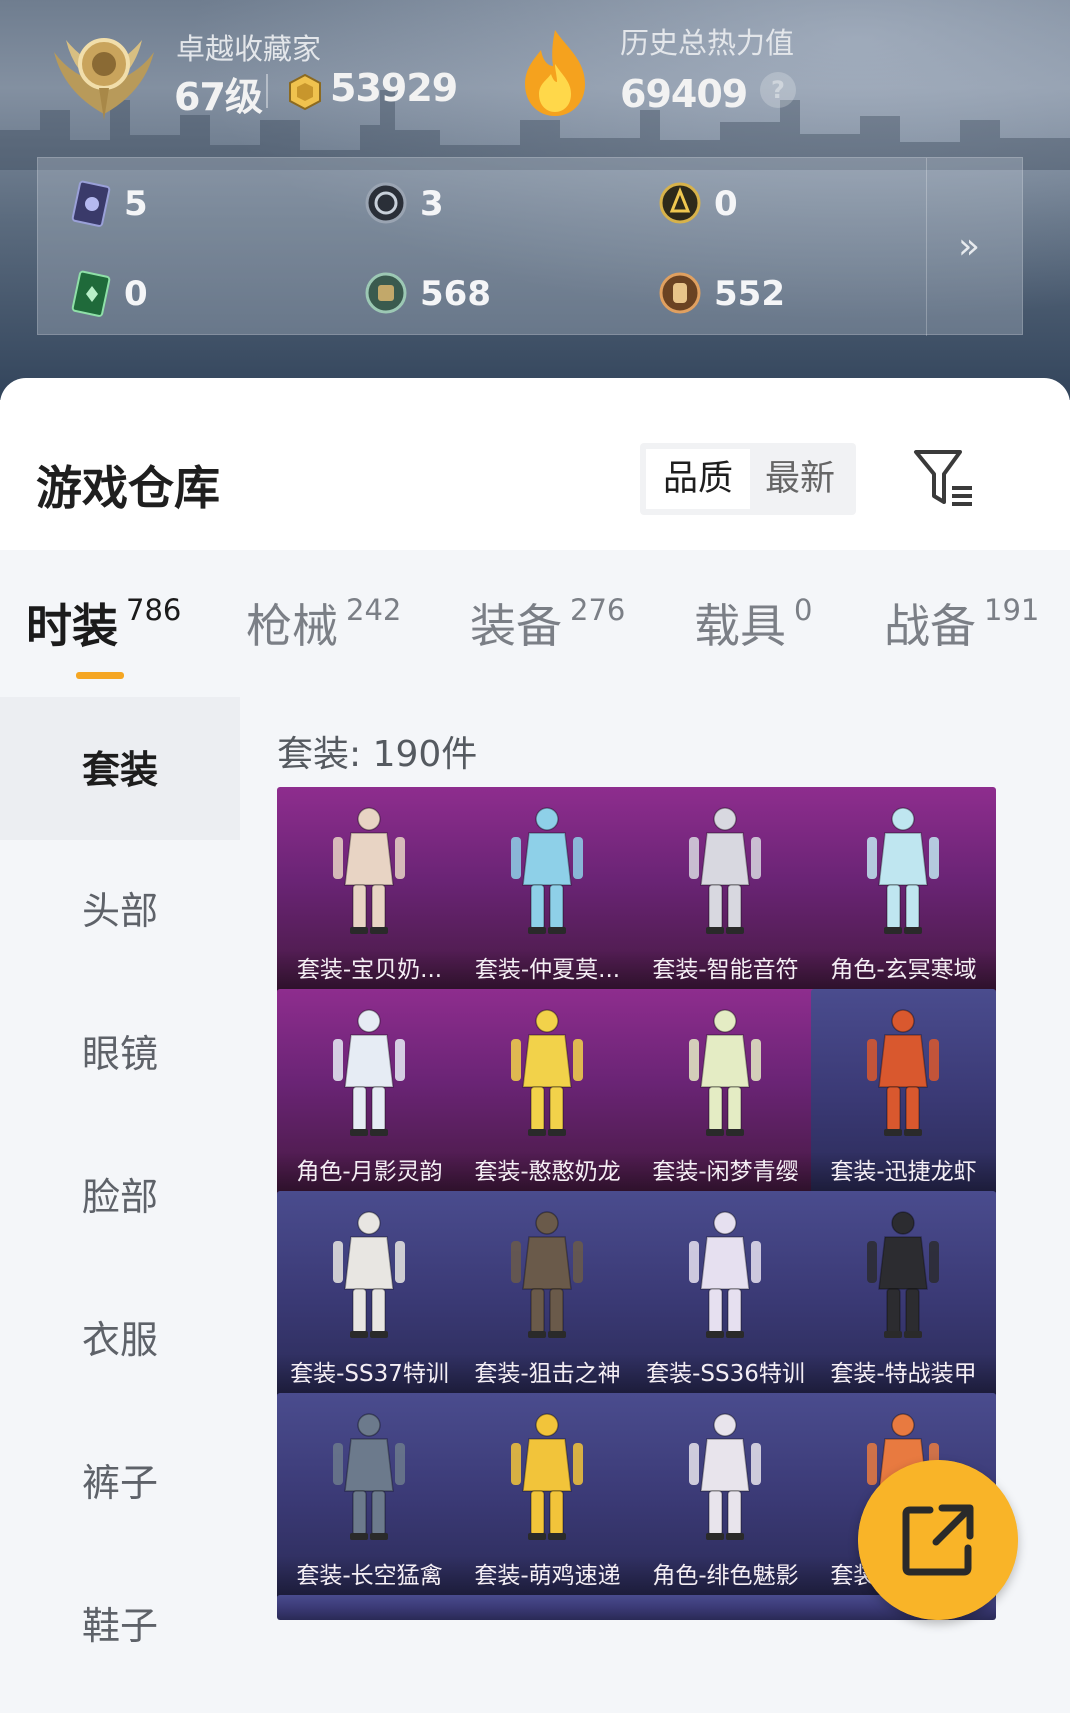 The image size is (1070, 1713). Describe the element at coordinates (684, 94) in the screenshot. I see `heat-value: 69409` at that location.